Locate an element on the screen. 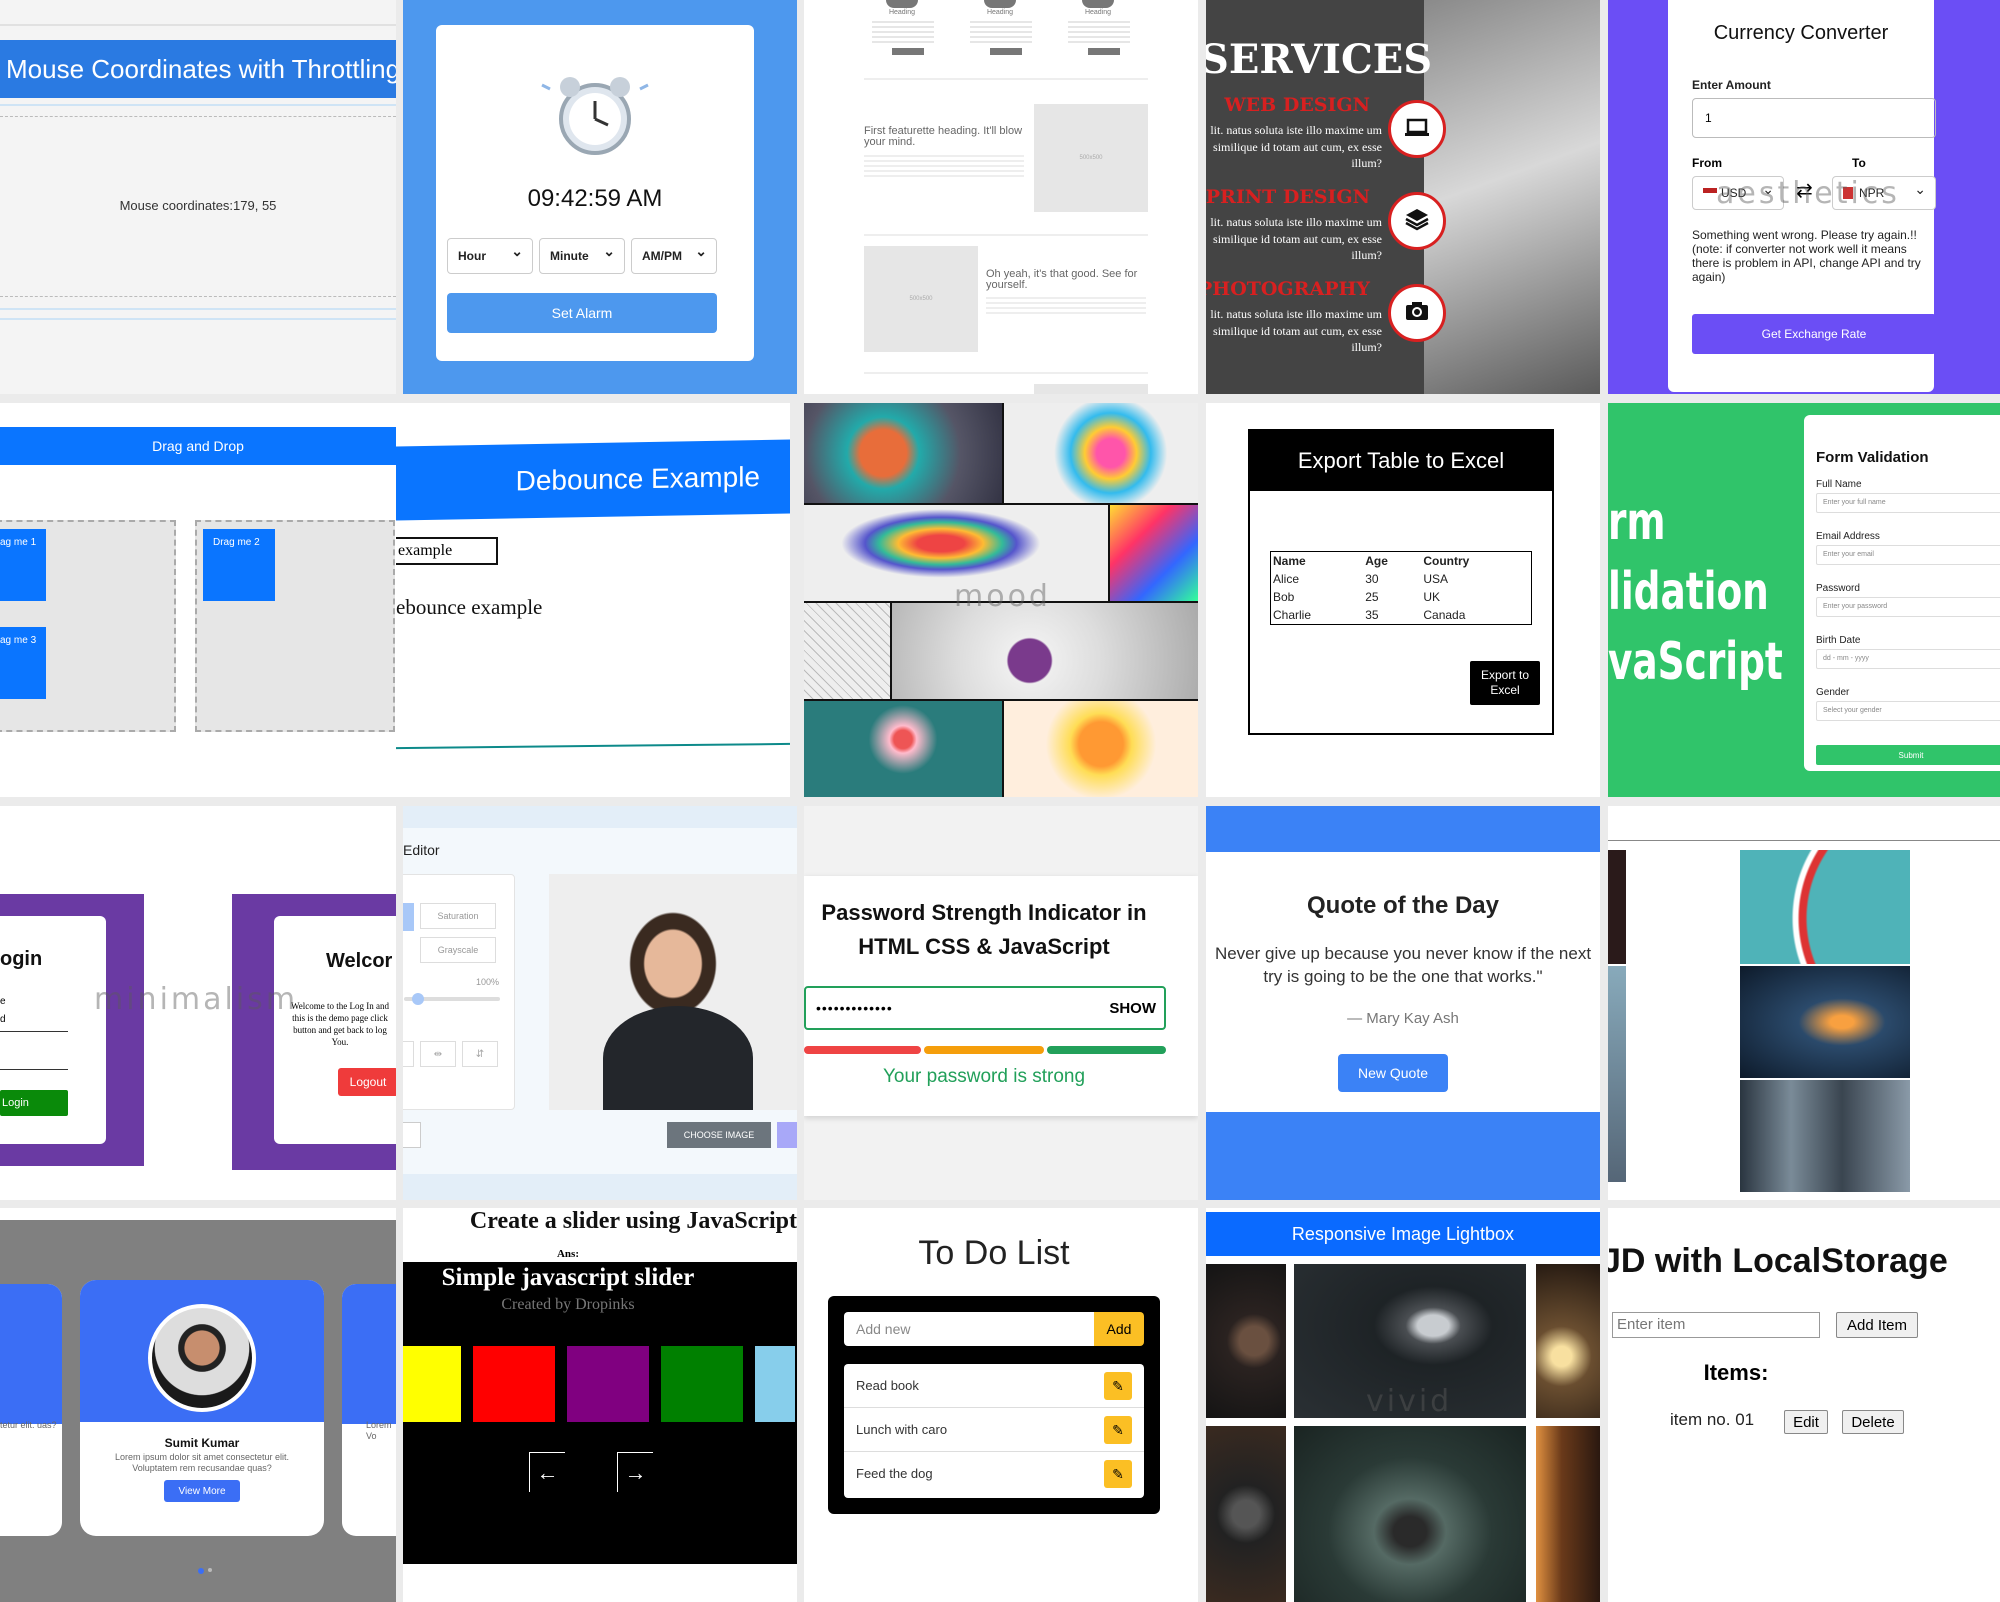  add-item-button: Add Item is located at coordinates (1877, 1325).